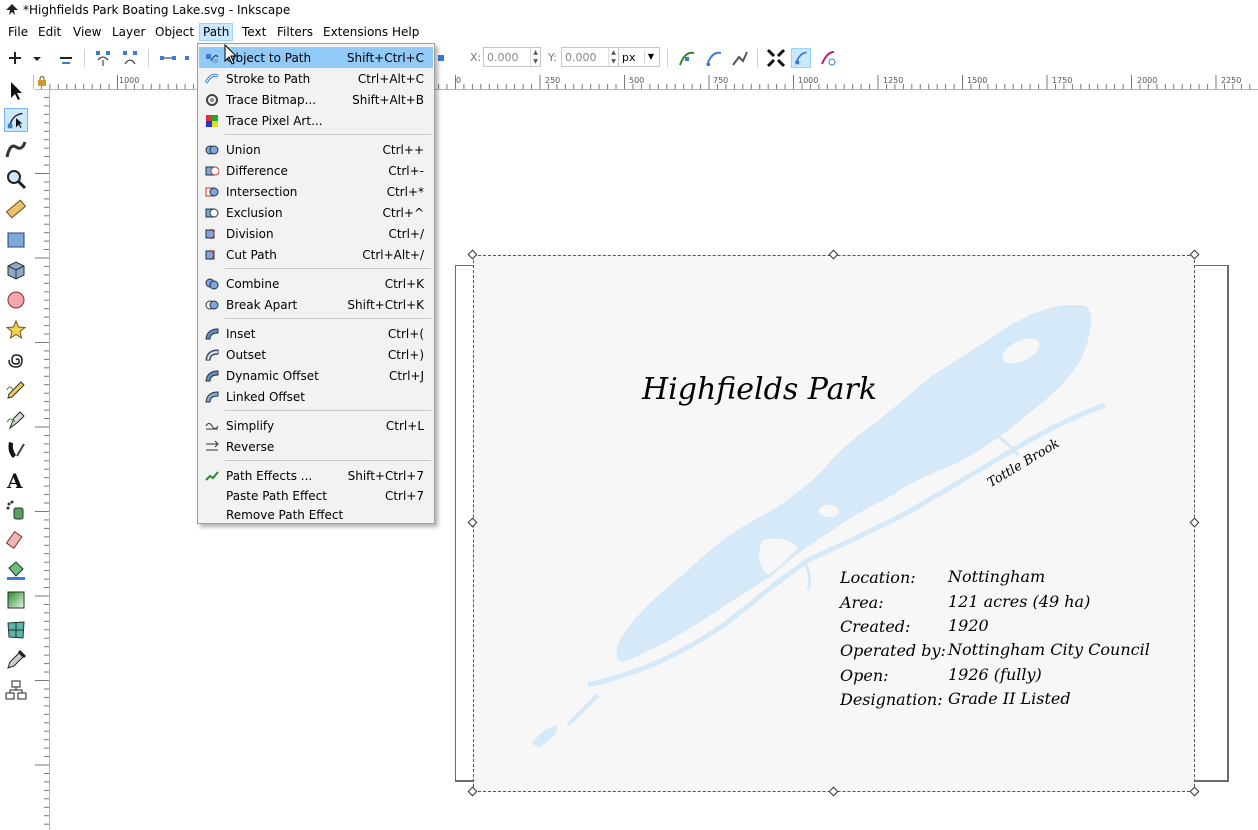  Describe the element at coordinates (18, 32) in the screenshot. I see `menu-file: File` at that location.